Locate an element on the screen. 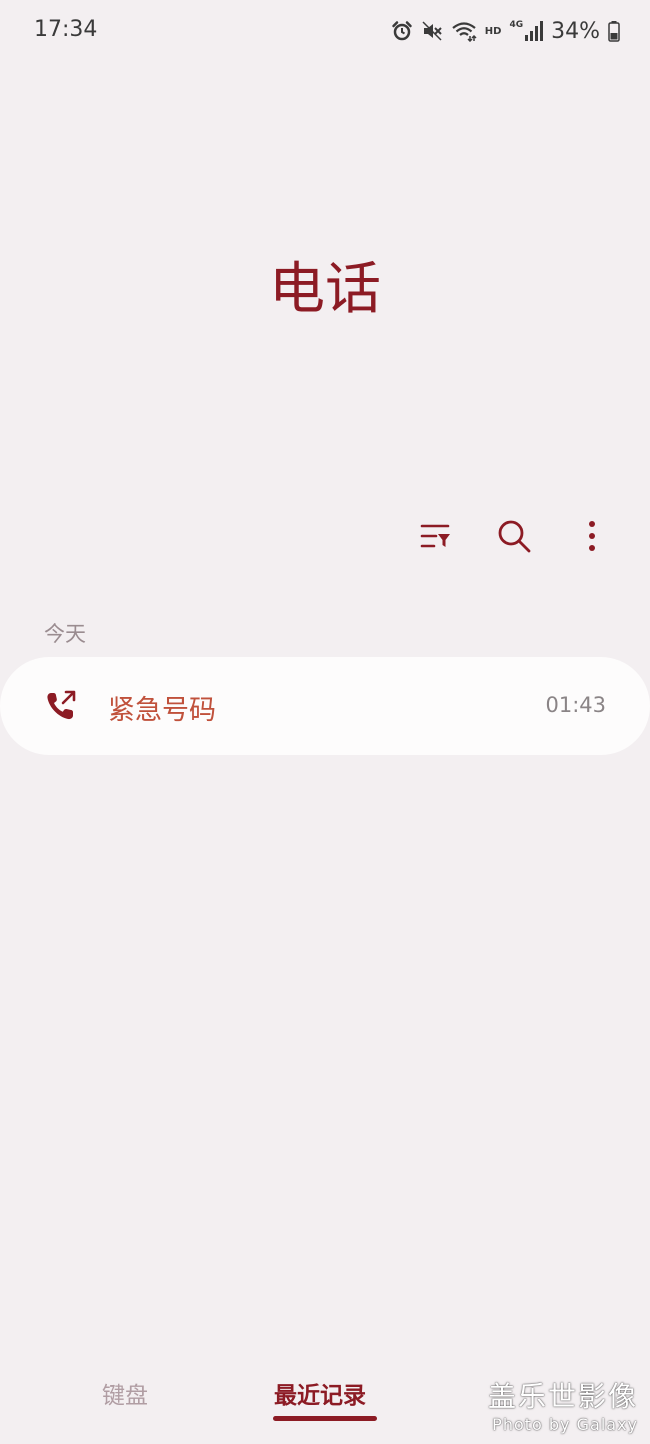 The image size is (650, 1444). call-log-item: 紧急号码 01:43 is located at coordinates (325, 706).